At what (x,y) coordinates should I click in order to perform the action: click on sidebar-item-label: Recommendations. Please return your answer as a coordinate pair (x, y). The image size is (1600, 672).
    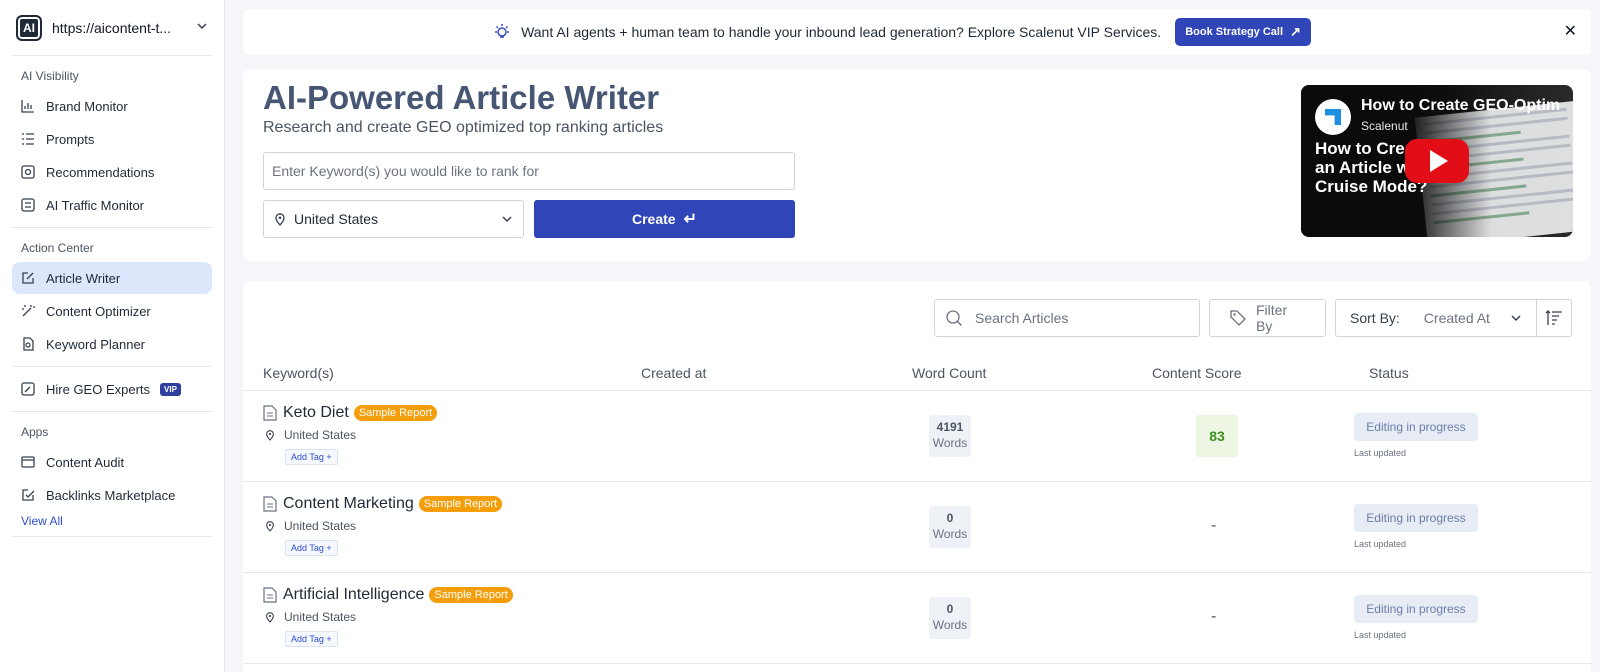
    Looking at the image, I should click on (100, 172).